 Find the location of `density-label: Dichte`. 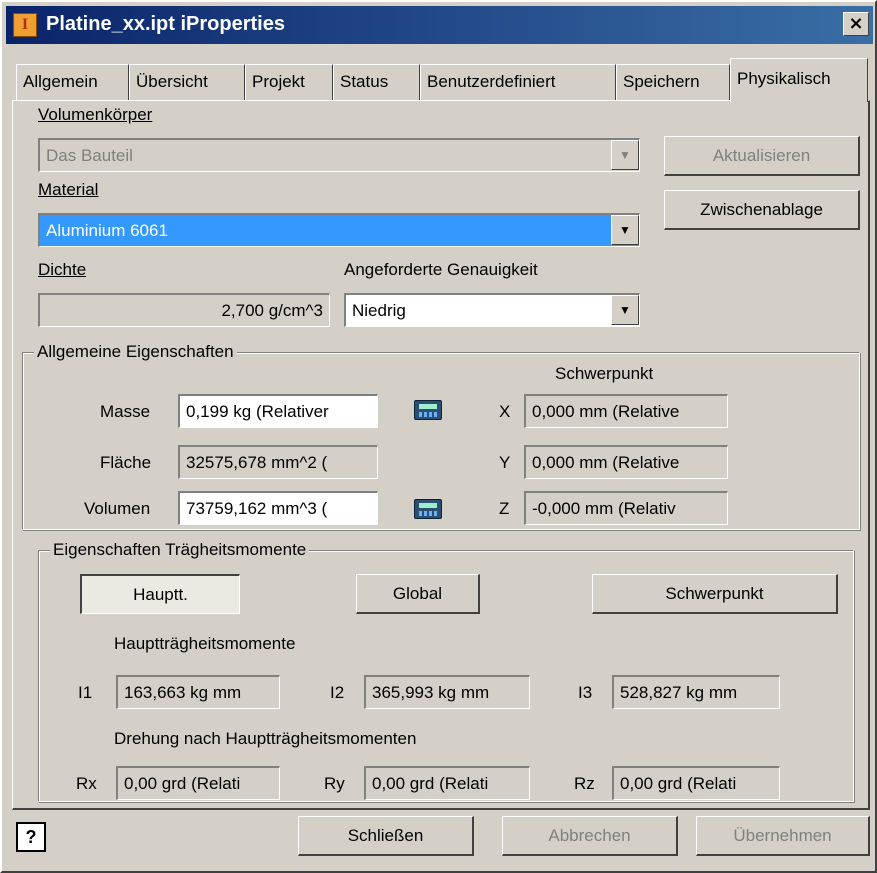

density-label: Dichte is located at coordinates (62, 269).